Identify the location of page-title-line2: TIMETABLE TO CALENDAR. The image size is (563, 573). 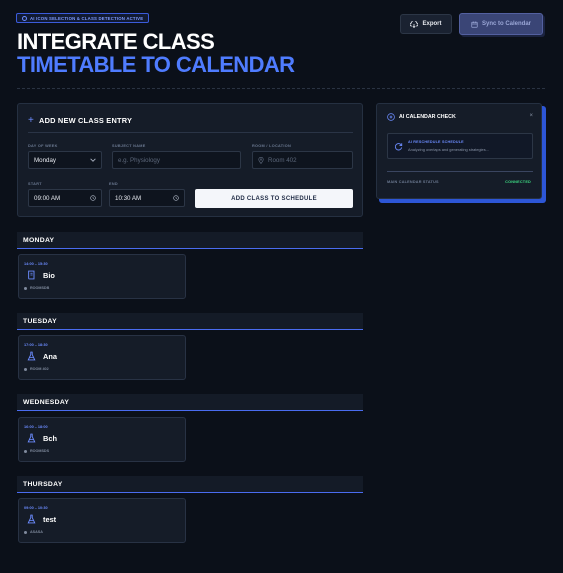
(156, 64).